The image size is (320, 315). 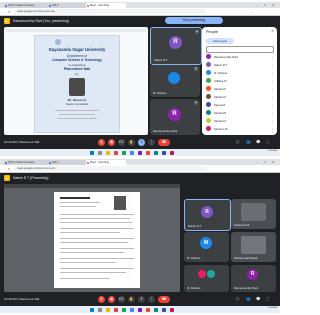 What do you see at coordinates (206, 247) in the screenshot?
I see `participant-tile: M M. Kishore` at bounding box center [206, 247].